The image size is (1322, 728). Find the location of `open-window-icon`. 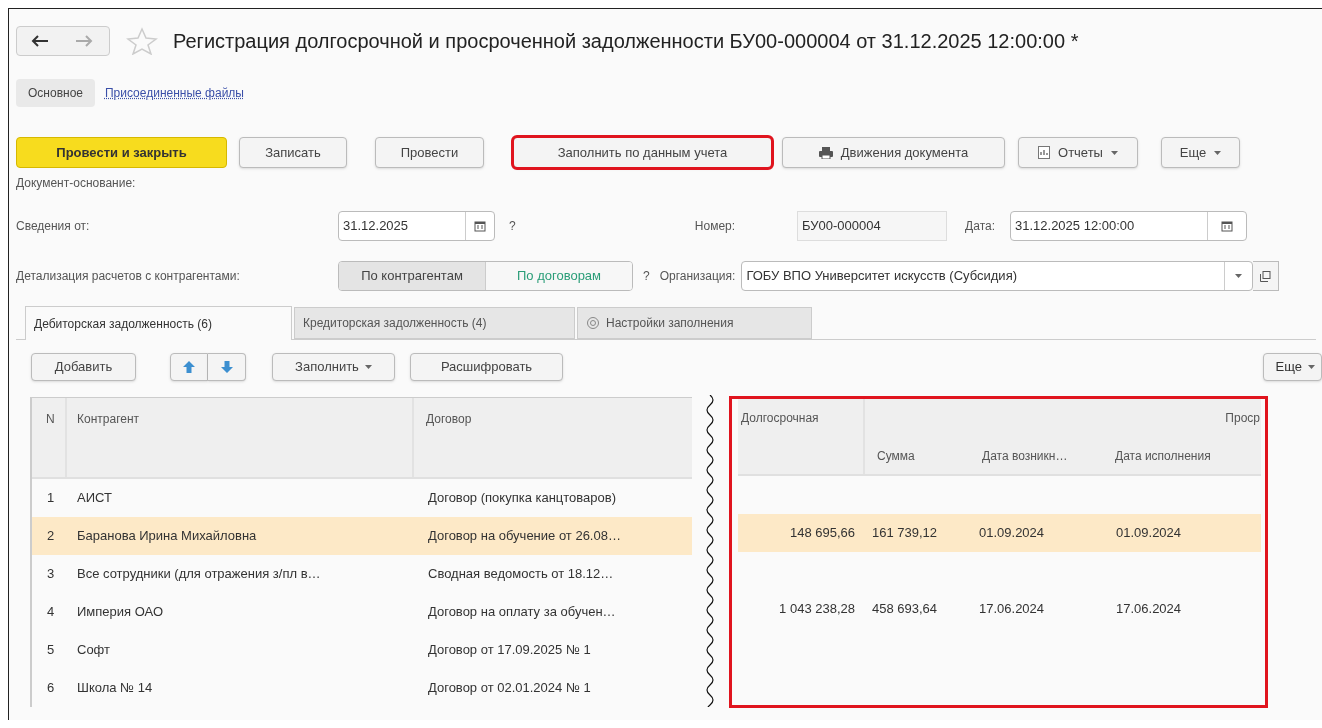

open-window-icon is located at coordinates (1266, 276).